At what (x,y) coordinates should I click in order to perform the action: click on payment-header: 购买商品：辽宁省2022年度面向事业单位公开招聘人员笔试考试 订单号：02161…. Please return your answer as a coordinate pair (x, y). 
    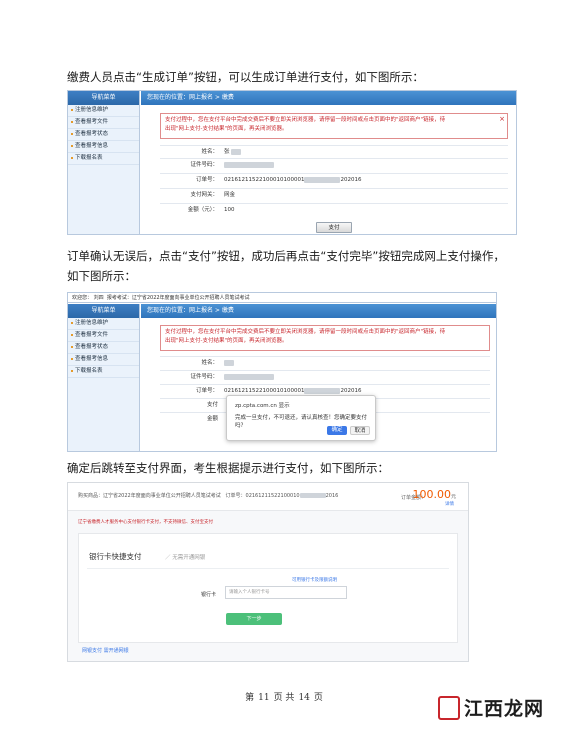
    Looking at the image, I should click on (268, 497).